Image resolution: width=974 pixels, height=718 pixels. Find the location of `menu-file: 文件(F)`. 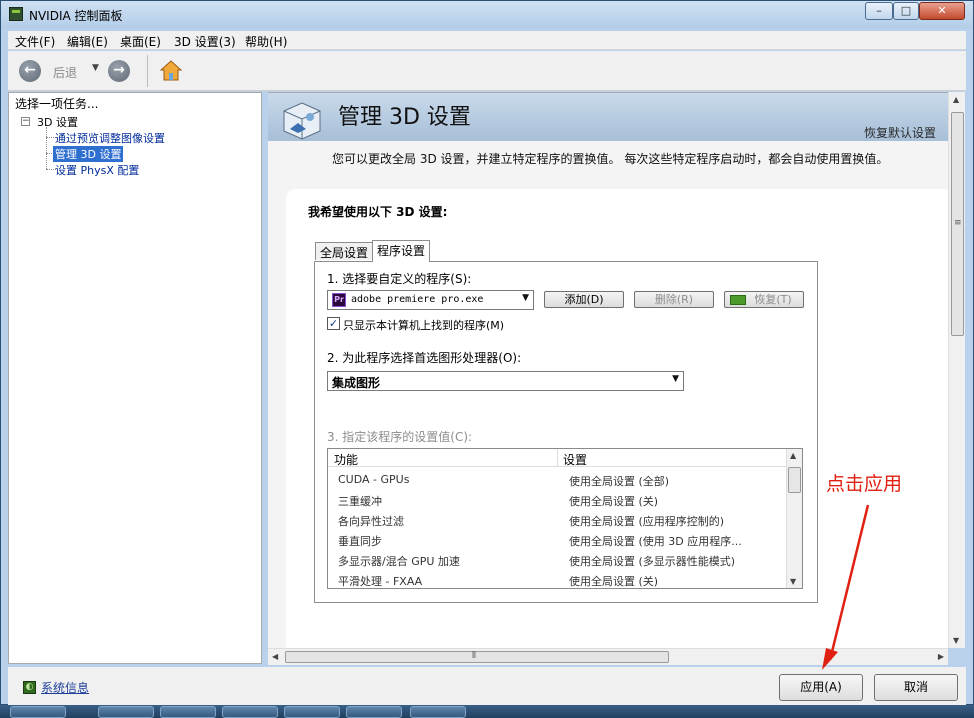

menu-file: 文件(F) is located at coordinates (35, 41).